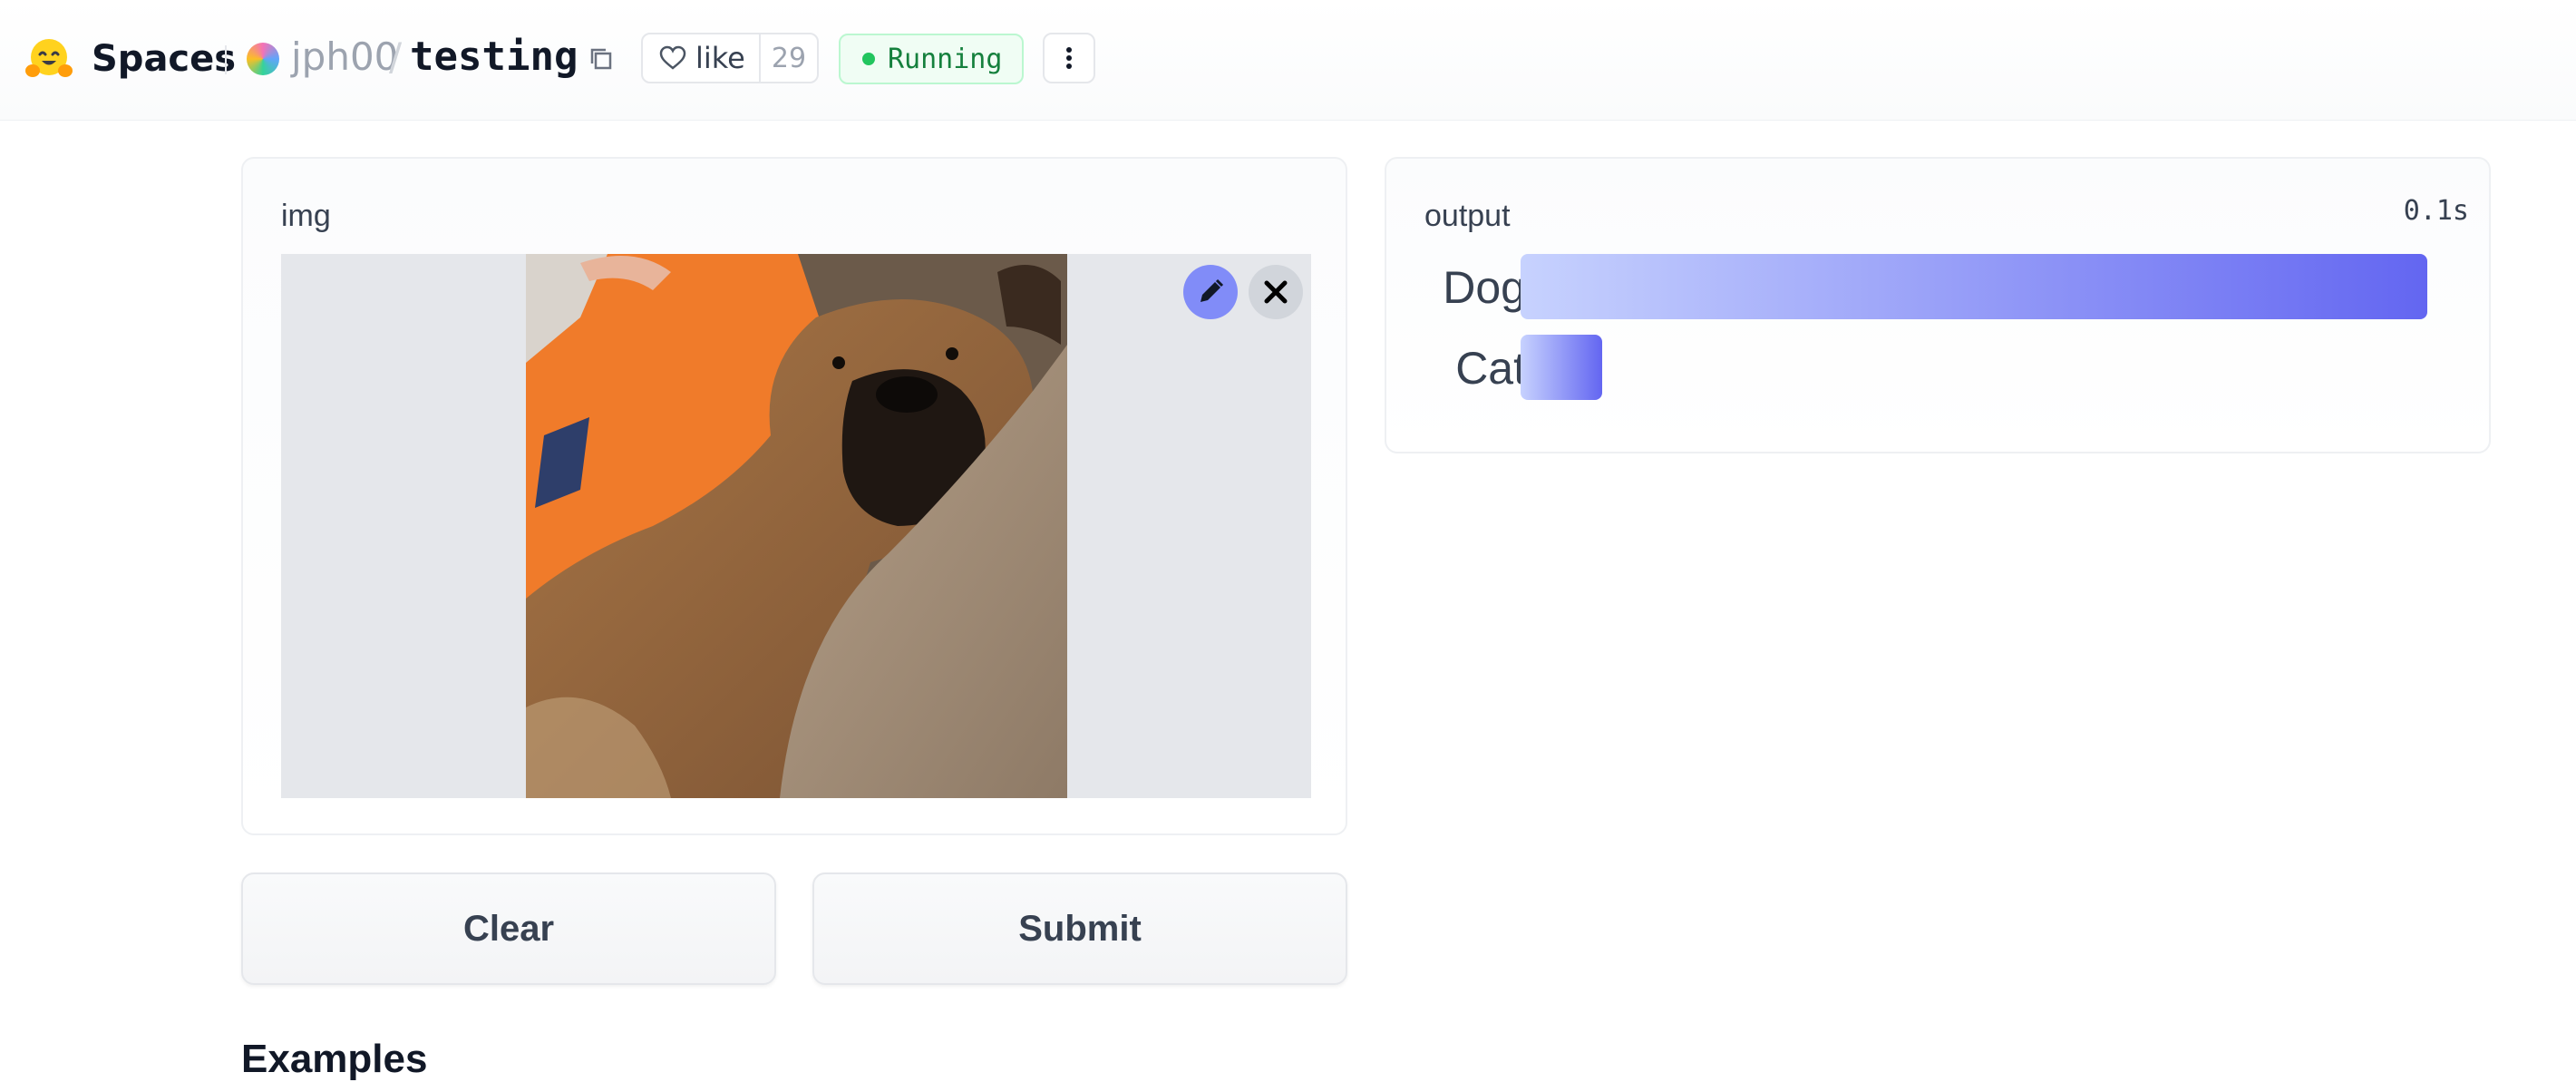  I want to click on owner-link: jph00, so click(344, 57).